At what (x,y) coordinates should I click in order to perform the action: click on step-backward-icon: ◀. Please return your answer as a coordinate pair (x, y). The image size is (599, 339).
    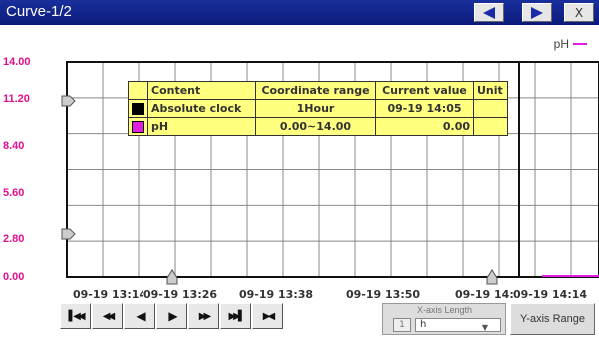
    Looking at the image, I should click on (140, 316).